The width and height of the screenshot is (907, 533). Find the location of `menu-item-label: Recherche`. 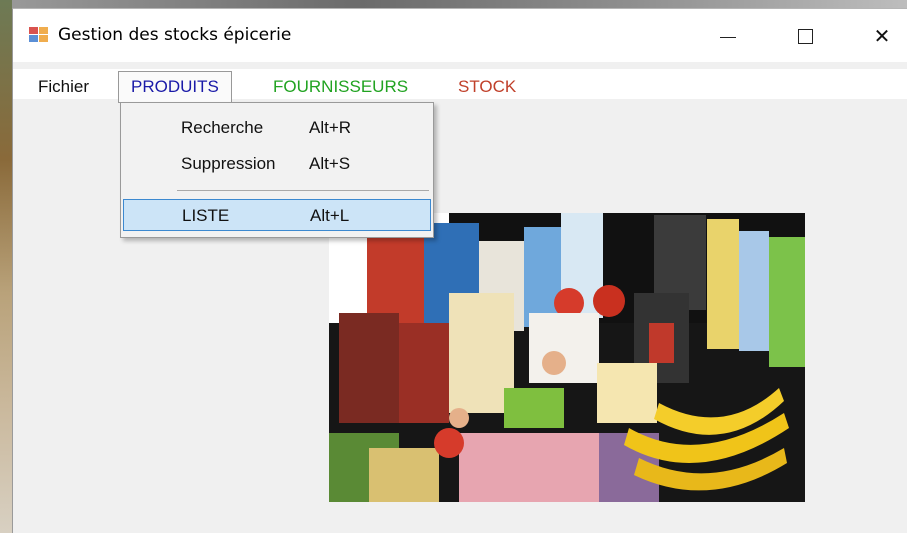

menu-item-label: Recherche is located at coordinates (222, 127).